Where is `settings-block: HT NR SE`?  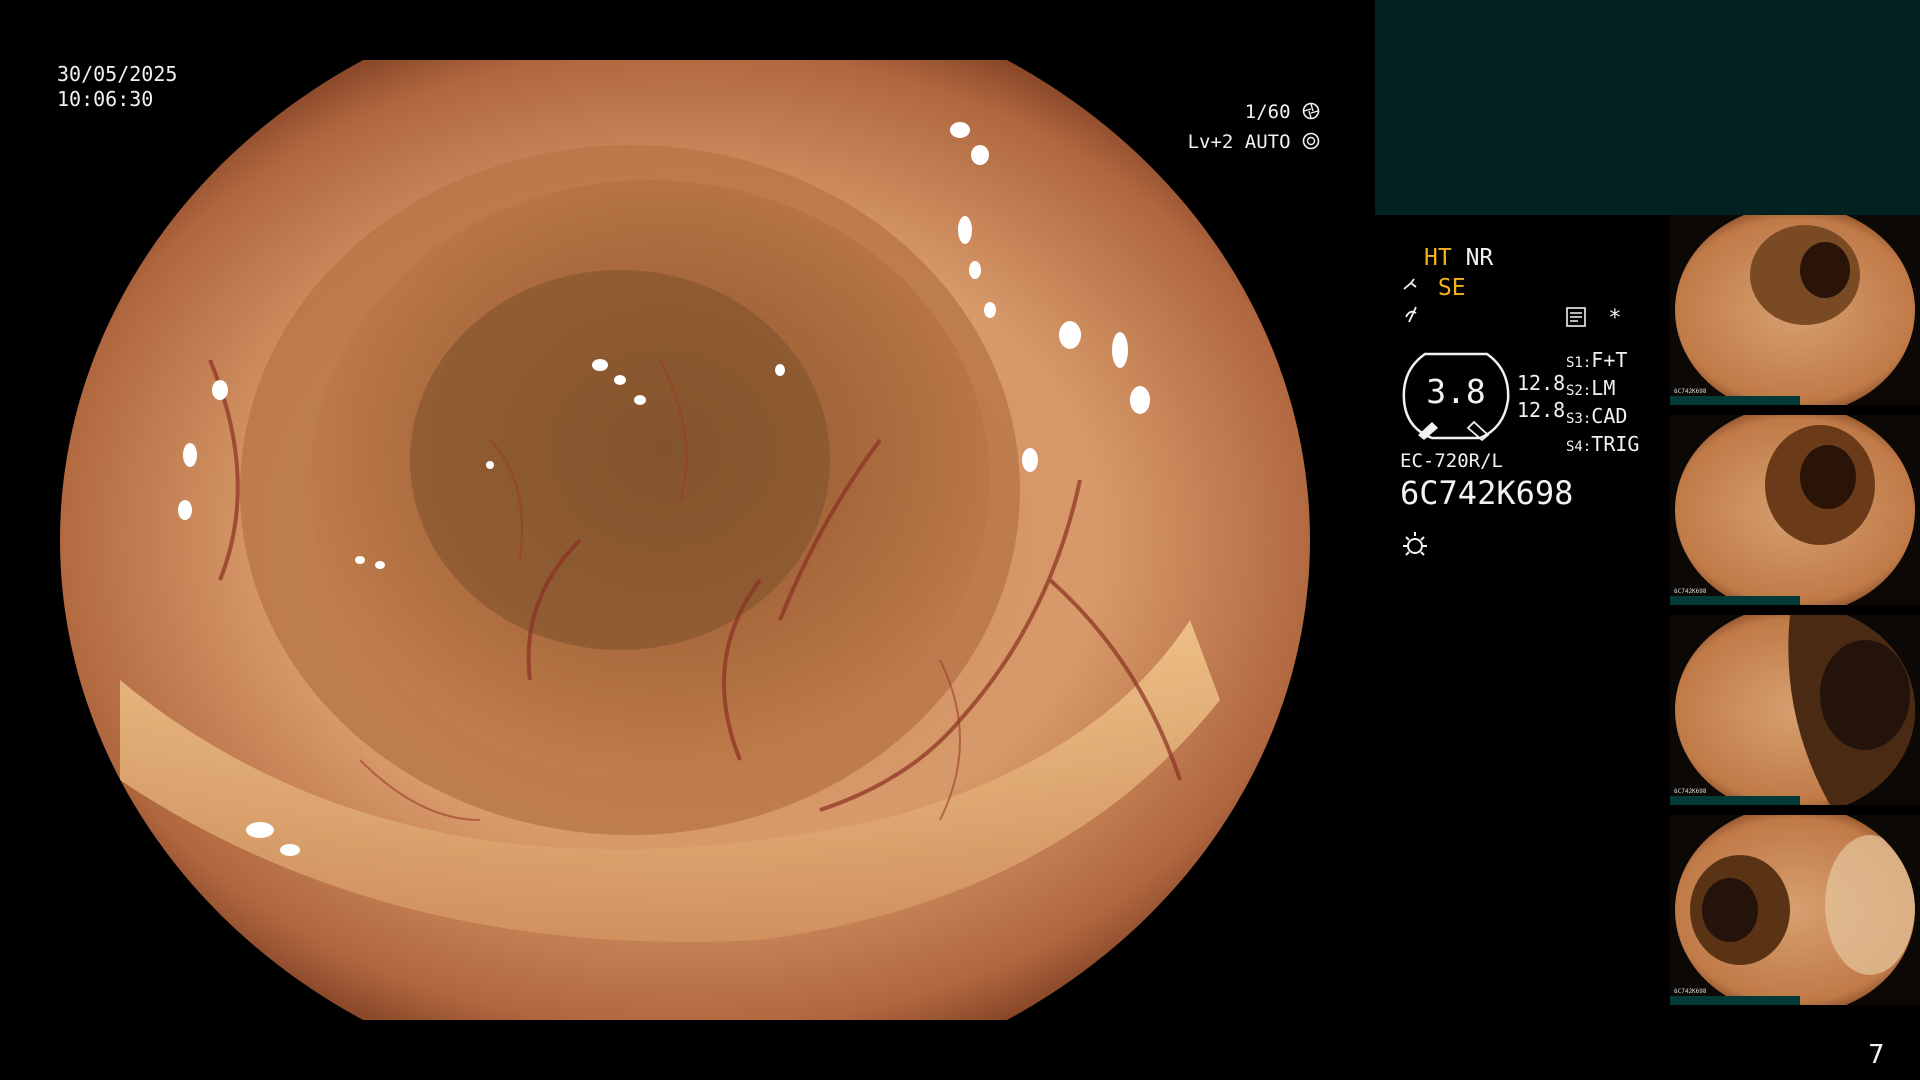 settings-block: HT NR SE is located at coordinates (1447, 288).